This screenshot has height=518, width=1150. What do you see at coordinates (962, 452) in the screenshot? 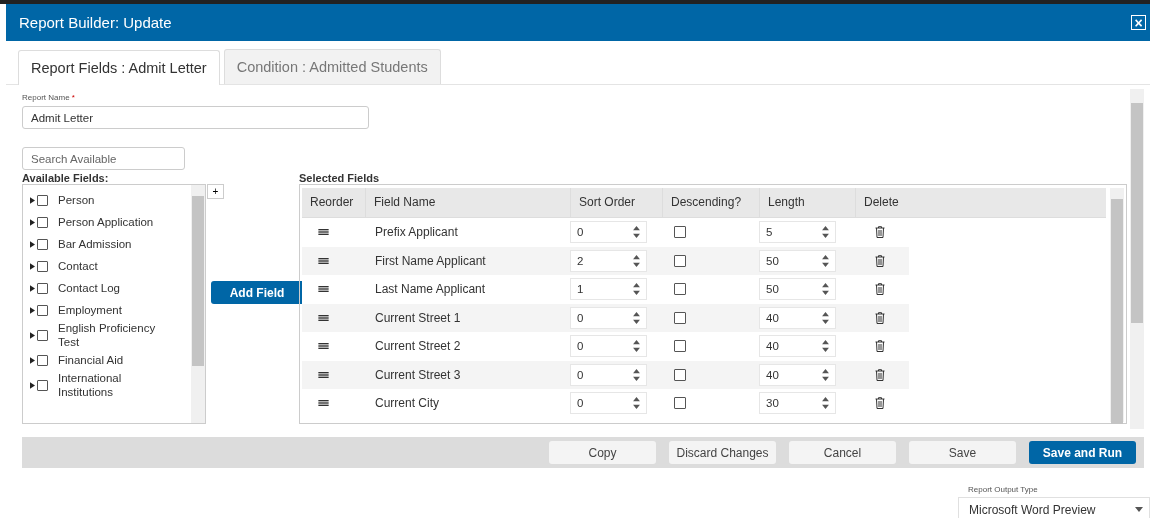
I see `footer-button: Save` at bounding box center [962, 452].